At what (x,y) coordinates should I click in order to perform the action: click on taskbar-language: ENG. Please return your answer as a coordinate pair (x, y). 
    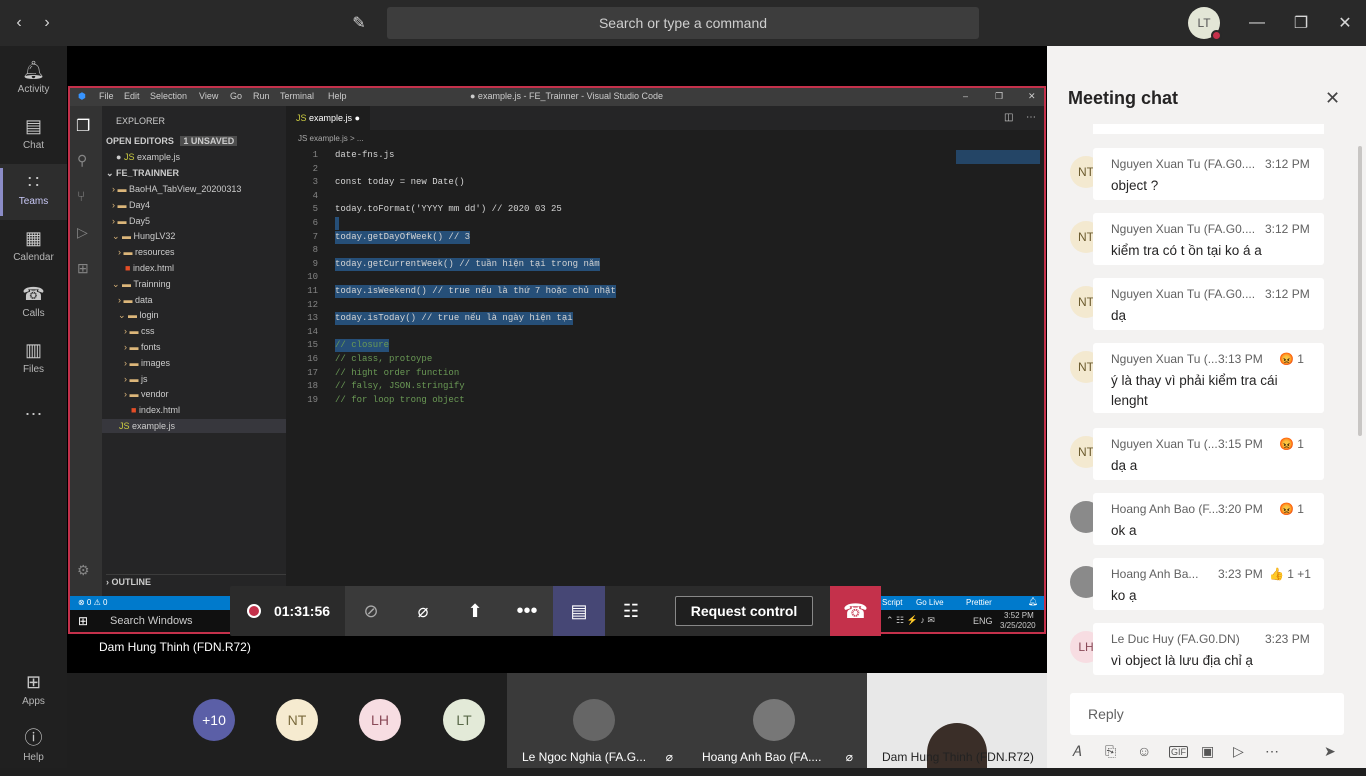
    Looking at the image, I should click on (983, 621).